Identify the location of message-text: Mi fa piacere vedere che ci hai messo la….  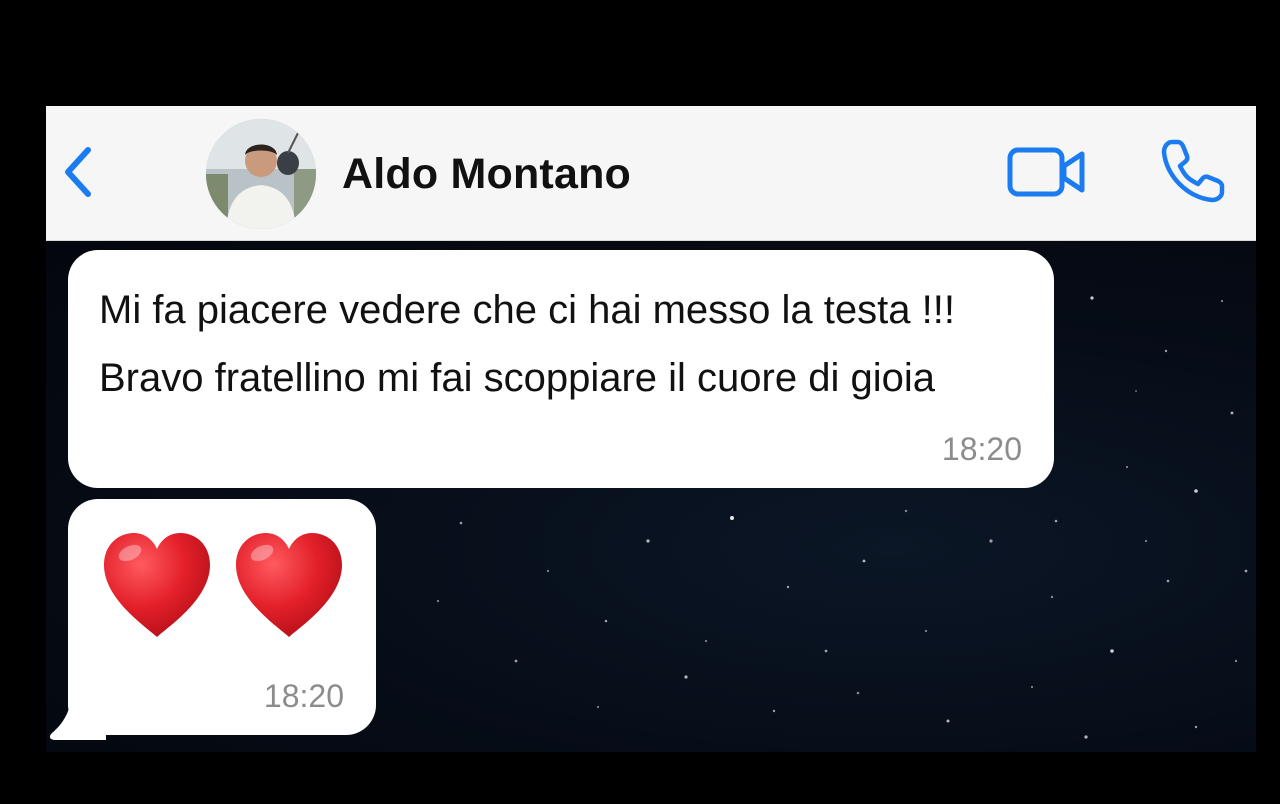
(527, 344).